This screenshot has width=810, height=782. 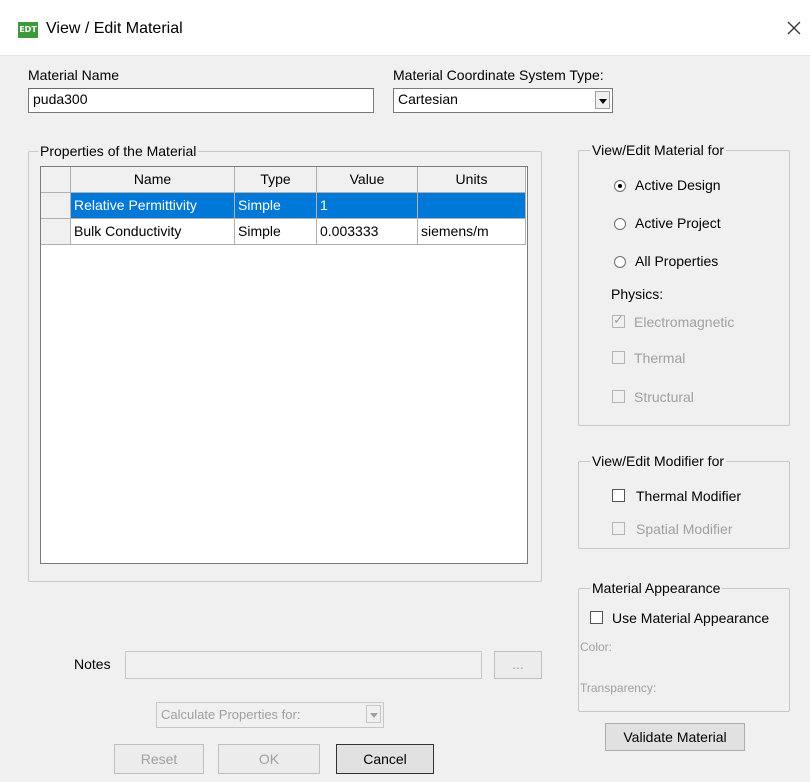 What do you see at coordinates (656, 588) in the screenshot?
I see `appearance-legend: Material Appearance` at bounding box center [656, 588].